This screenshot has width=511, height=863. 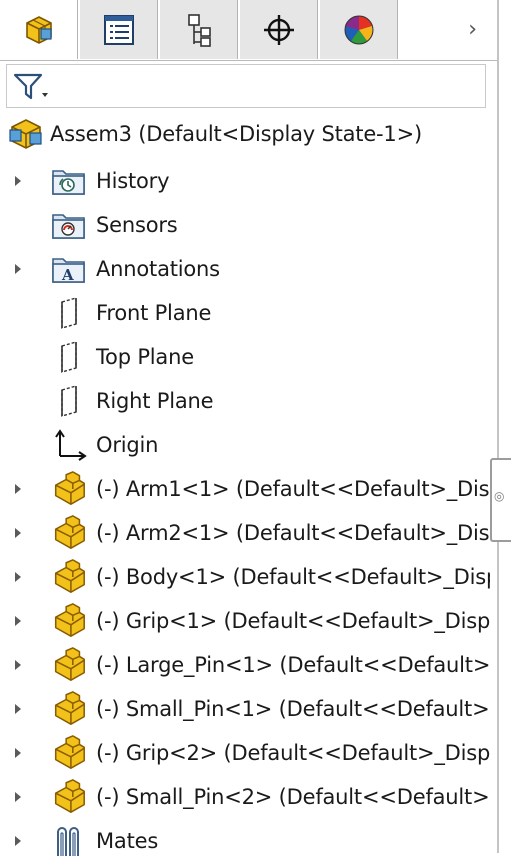 I want to click on tree-item: A Annotations, so click(x=245, y=269).